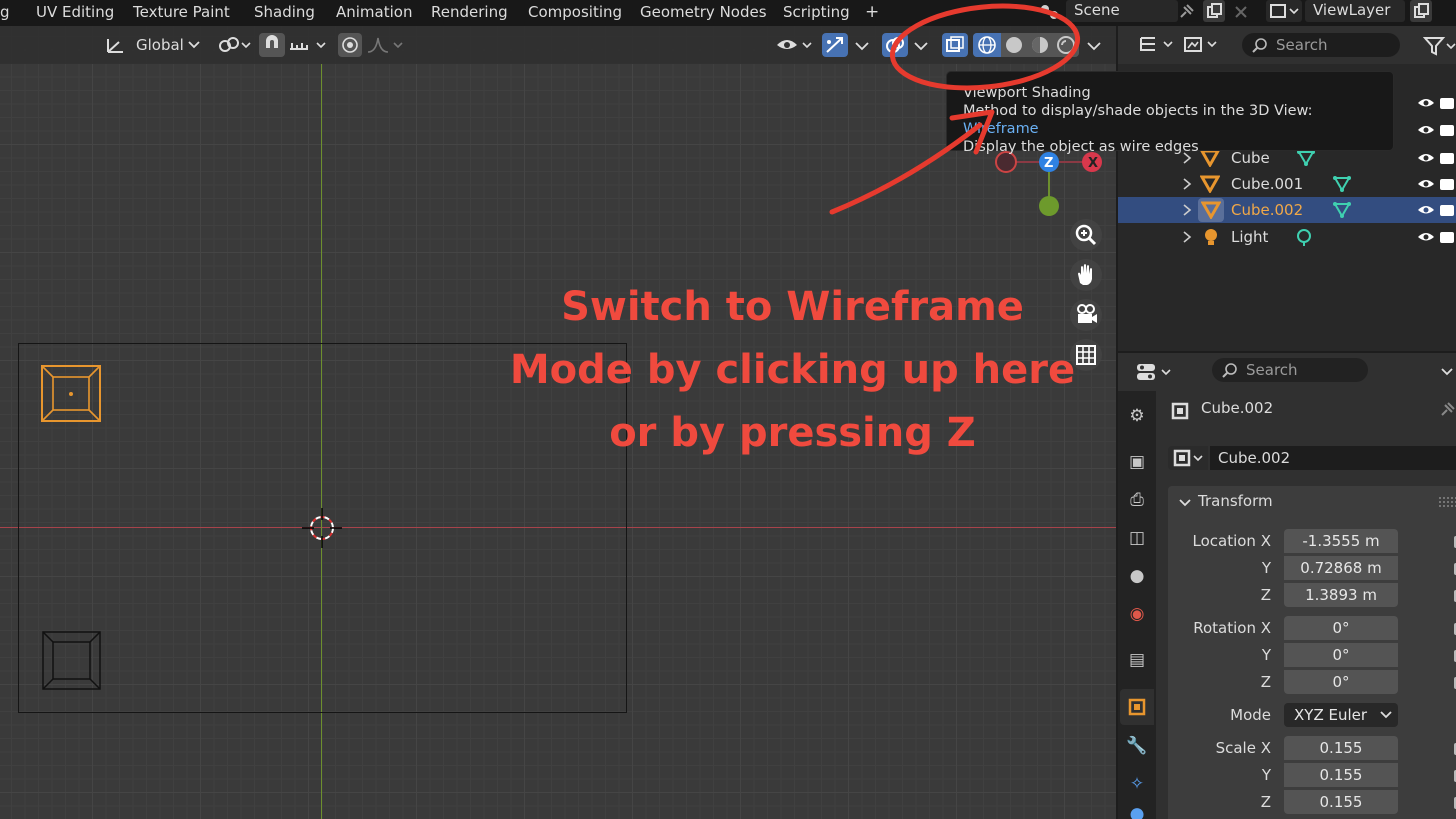  Describe the element at coordinates (1137, 660) in the screenshot. I see `collection-tab-icon: ▤` at that location.